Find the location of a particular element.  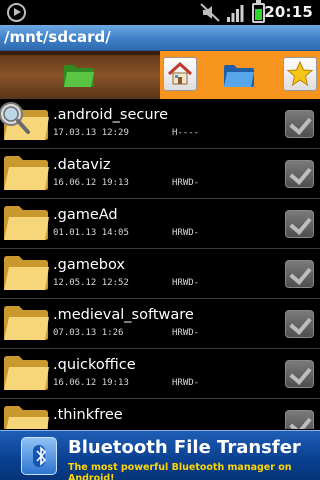

bluetooth-rune-icon is located at coordinates (41, 456).